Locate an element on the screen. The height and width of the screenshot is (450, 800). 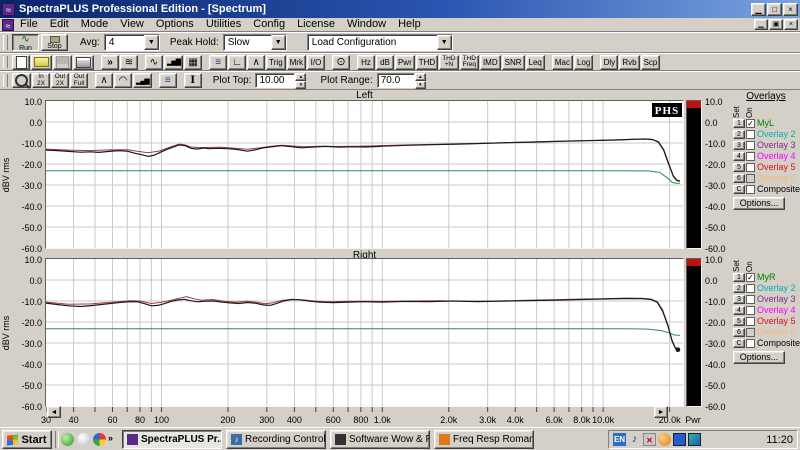
mac-button: Mac is located at coordinates (562, 62).